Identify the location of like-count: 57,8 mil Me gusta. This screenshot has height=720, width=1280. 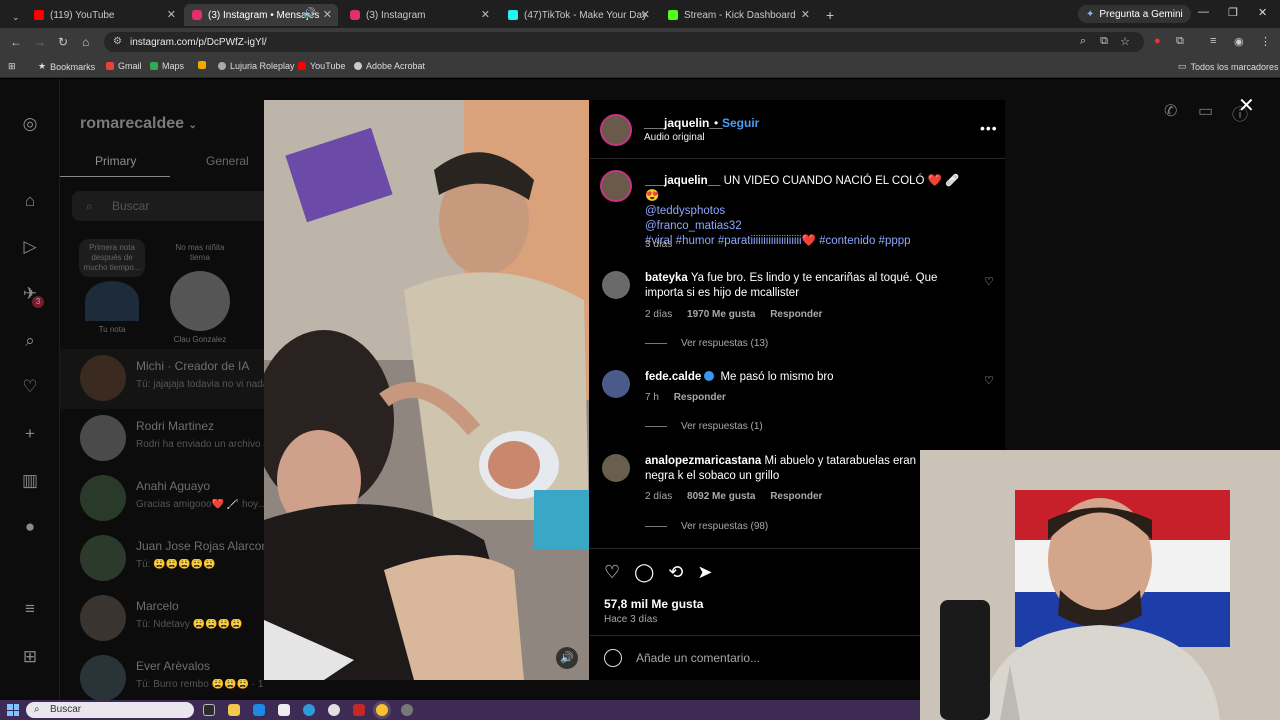
(653, 604).